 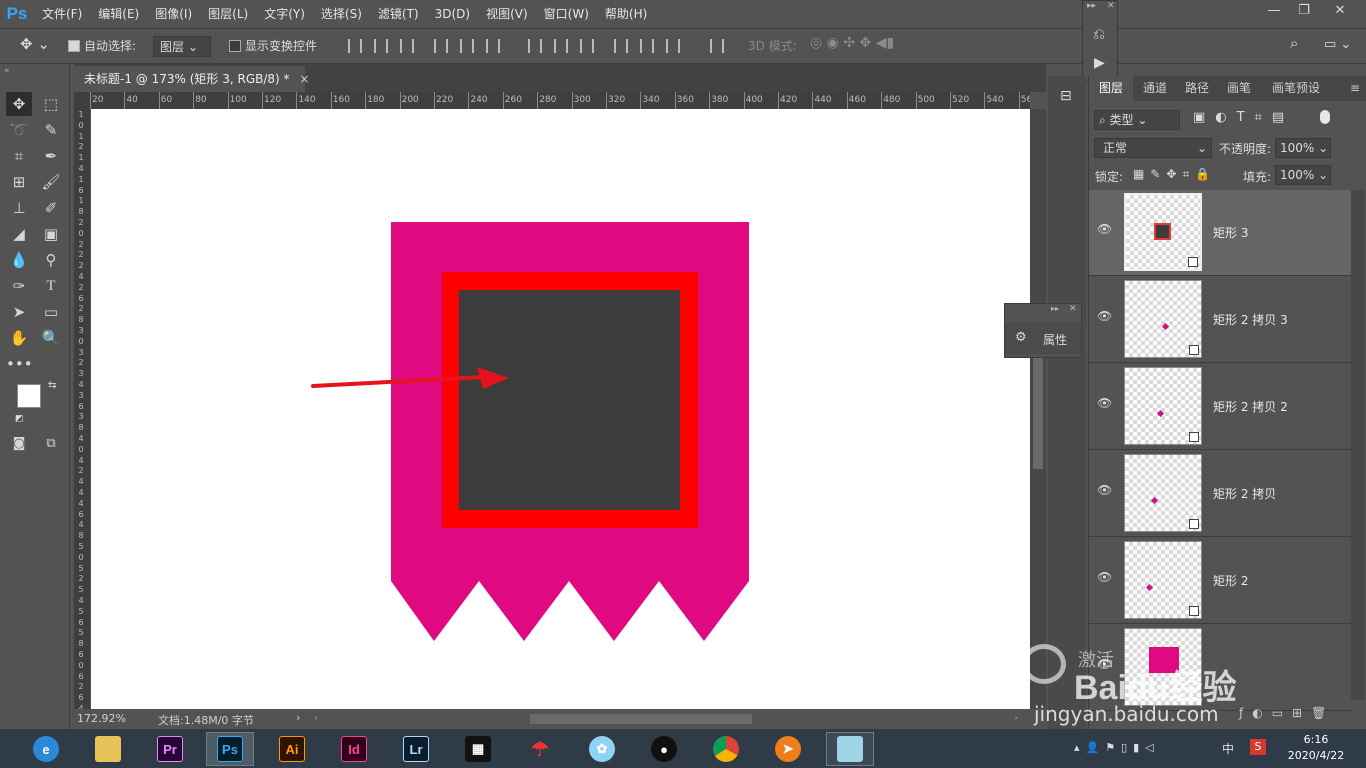 What do you see at coordinates (1043, 338) in the screenshot?
I see `properties-button: ⚙ 属性` at bounding box center [1043, 338].